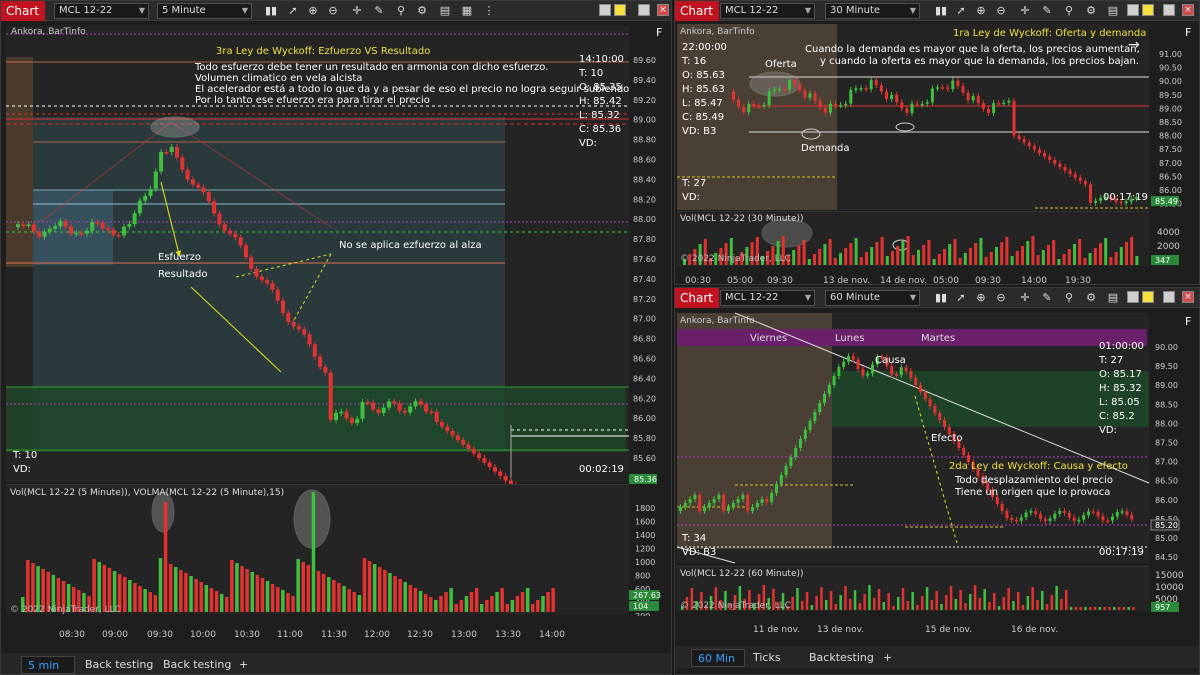 The image size is (1200, 675). Describe the element at coordinates (467, 11) in the screenshot. I see `data-box-icon: ▦` at that location.